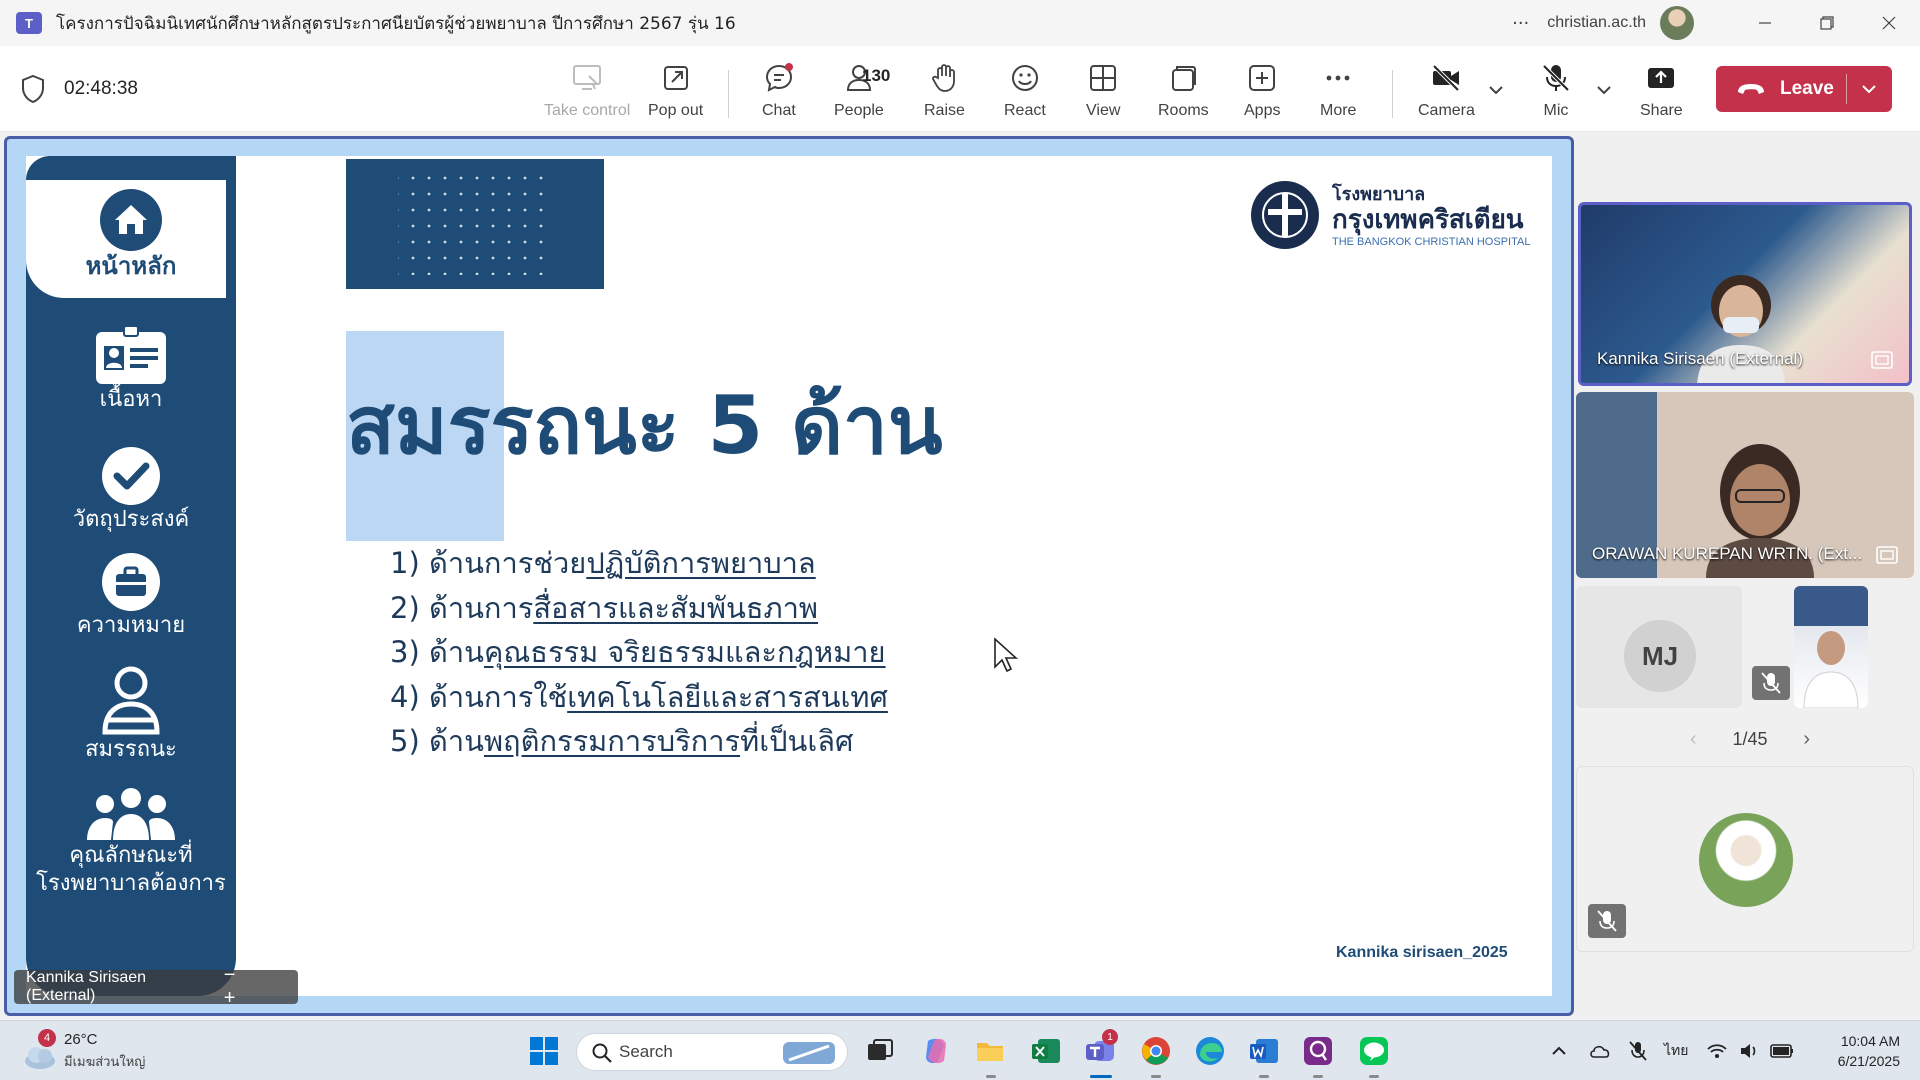 This screenshot has height=1080, width=1920. Describe the element at coordinates (1374, 1051) in the screenshot. I see `line-app-icon` at that location.